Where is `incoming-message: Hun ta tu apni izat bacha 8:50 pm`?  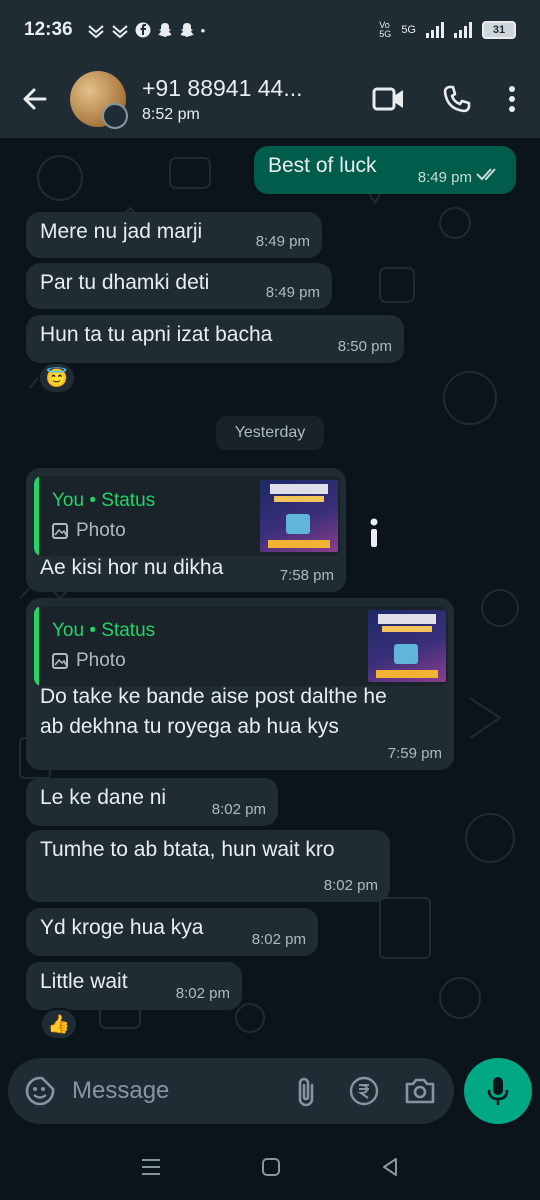
incoming-message: Hun ta tu apni izat bacha 8:50 pm is located at coordinates (215, 339).